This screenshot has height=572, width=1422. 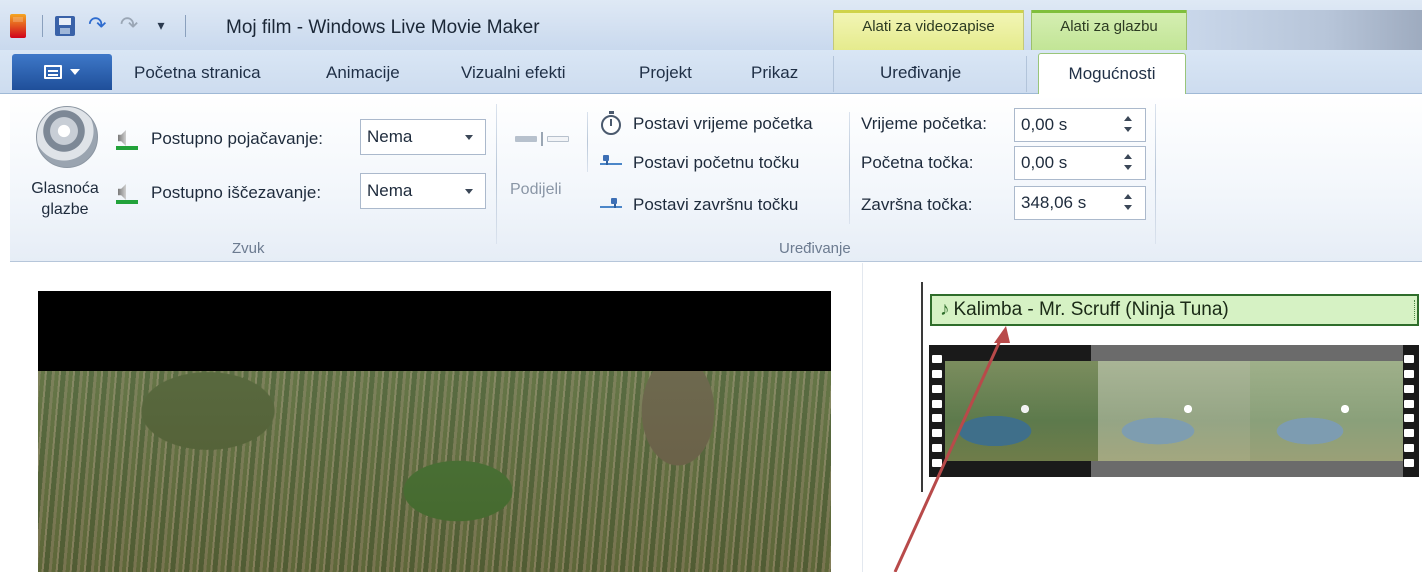 I want to click on music-note-icon: ♪, so click(x=945, y=309).